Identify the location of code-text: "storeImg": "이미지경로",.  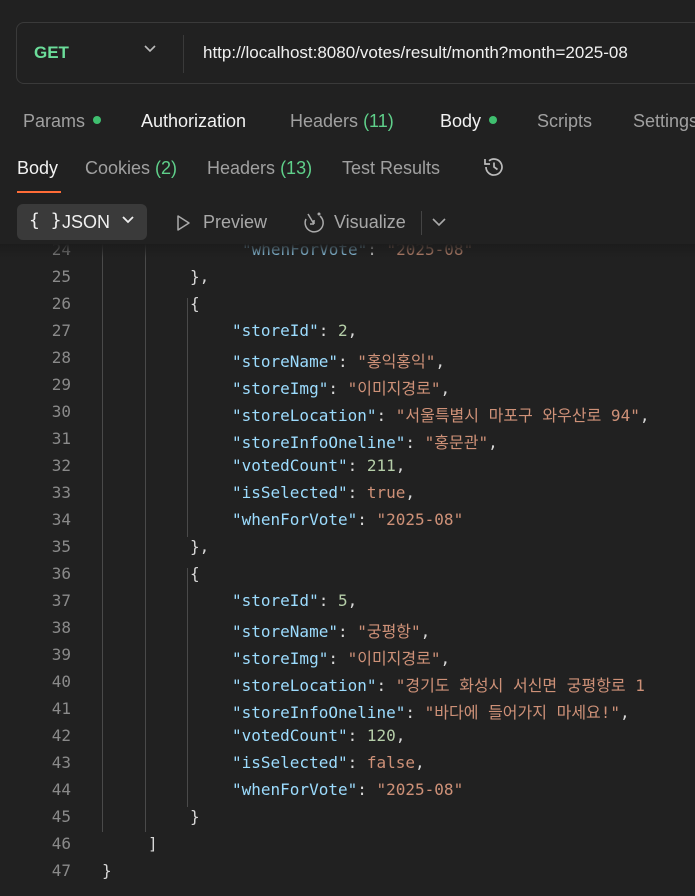
(341, 657).